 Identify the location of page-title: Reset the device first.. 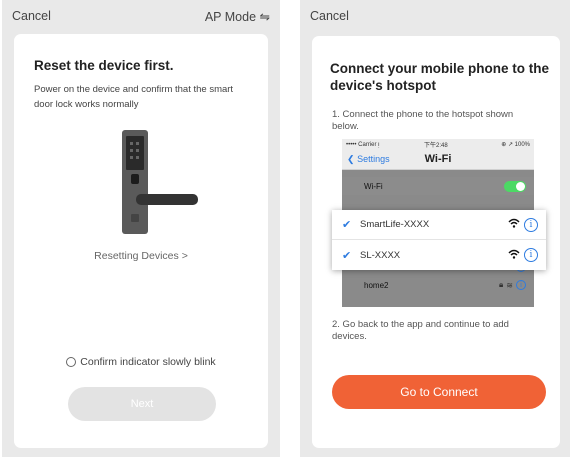
(104, 65).